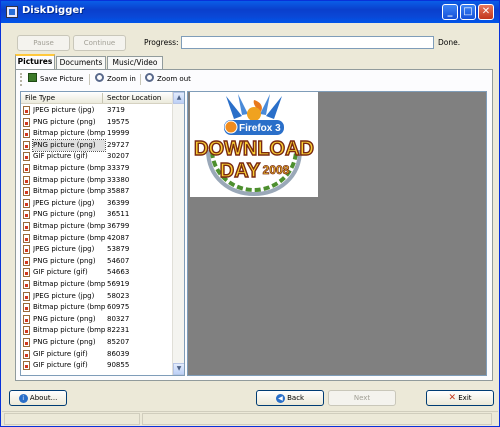 This screenshot has height=427, width=500. What do you see at coordinates (32, 77) in the screenshot?
I see `save-icon` at bounding box center [32, 77].